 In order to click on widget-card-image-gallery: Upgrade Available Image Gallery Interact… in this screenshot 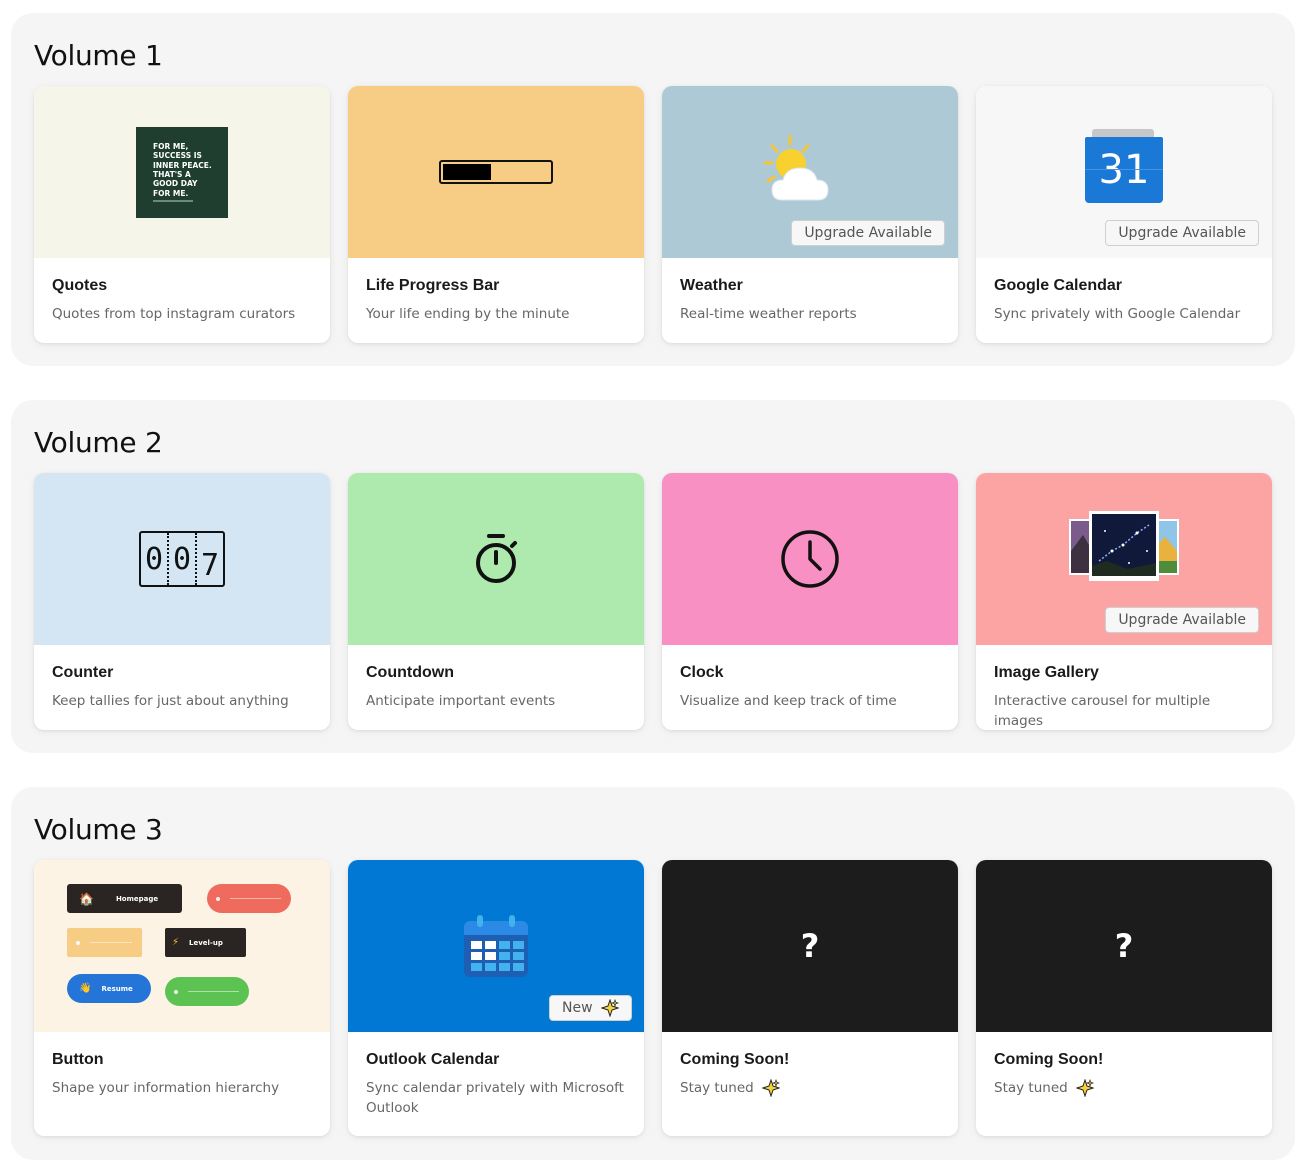, I will do `click(1124, 601)`.